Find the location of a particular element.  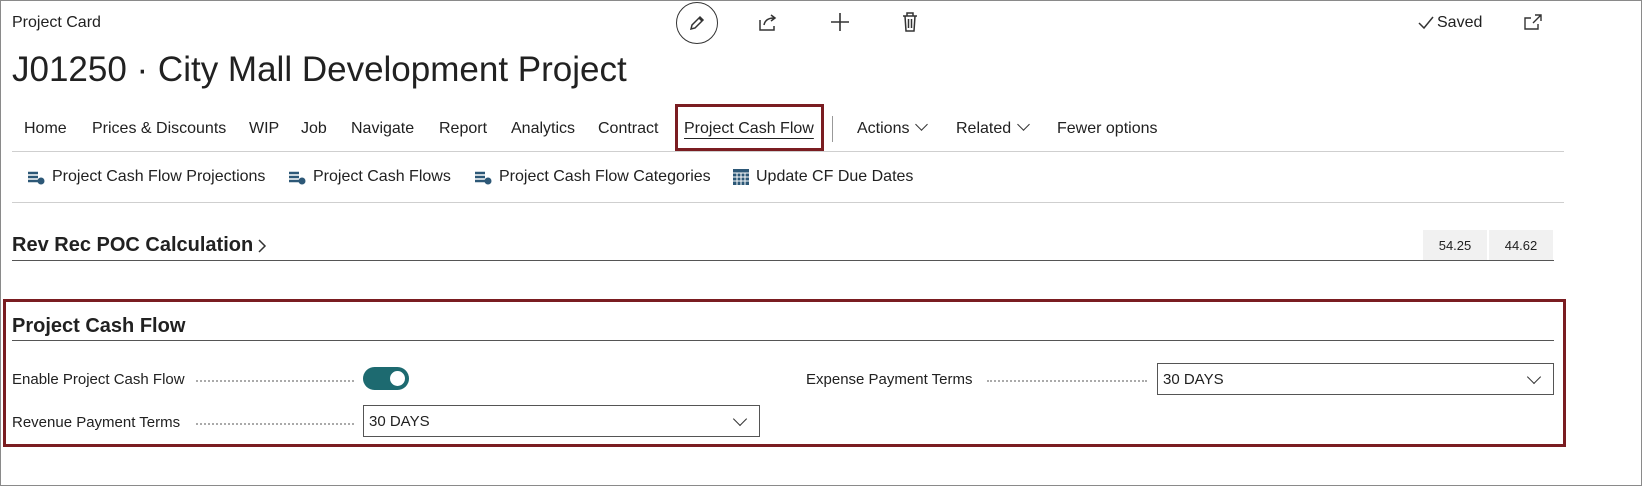

rev-rec-title: Rev Rec POC Calculation is located at coordinates (133, 245).